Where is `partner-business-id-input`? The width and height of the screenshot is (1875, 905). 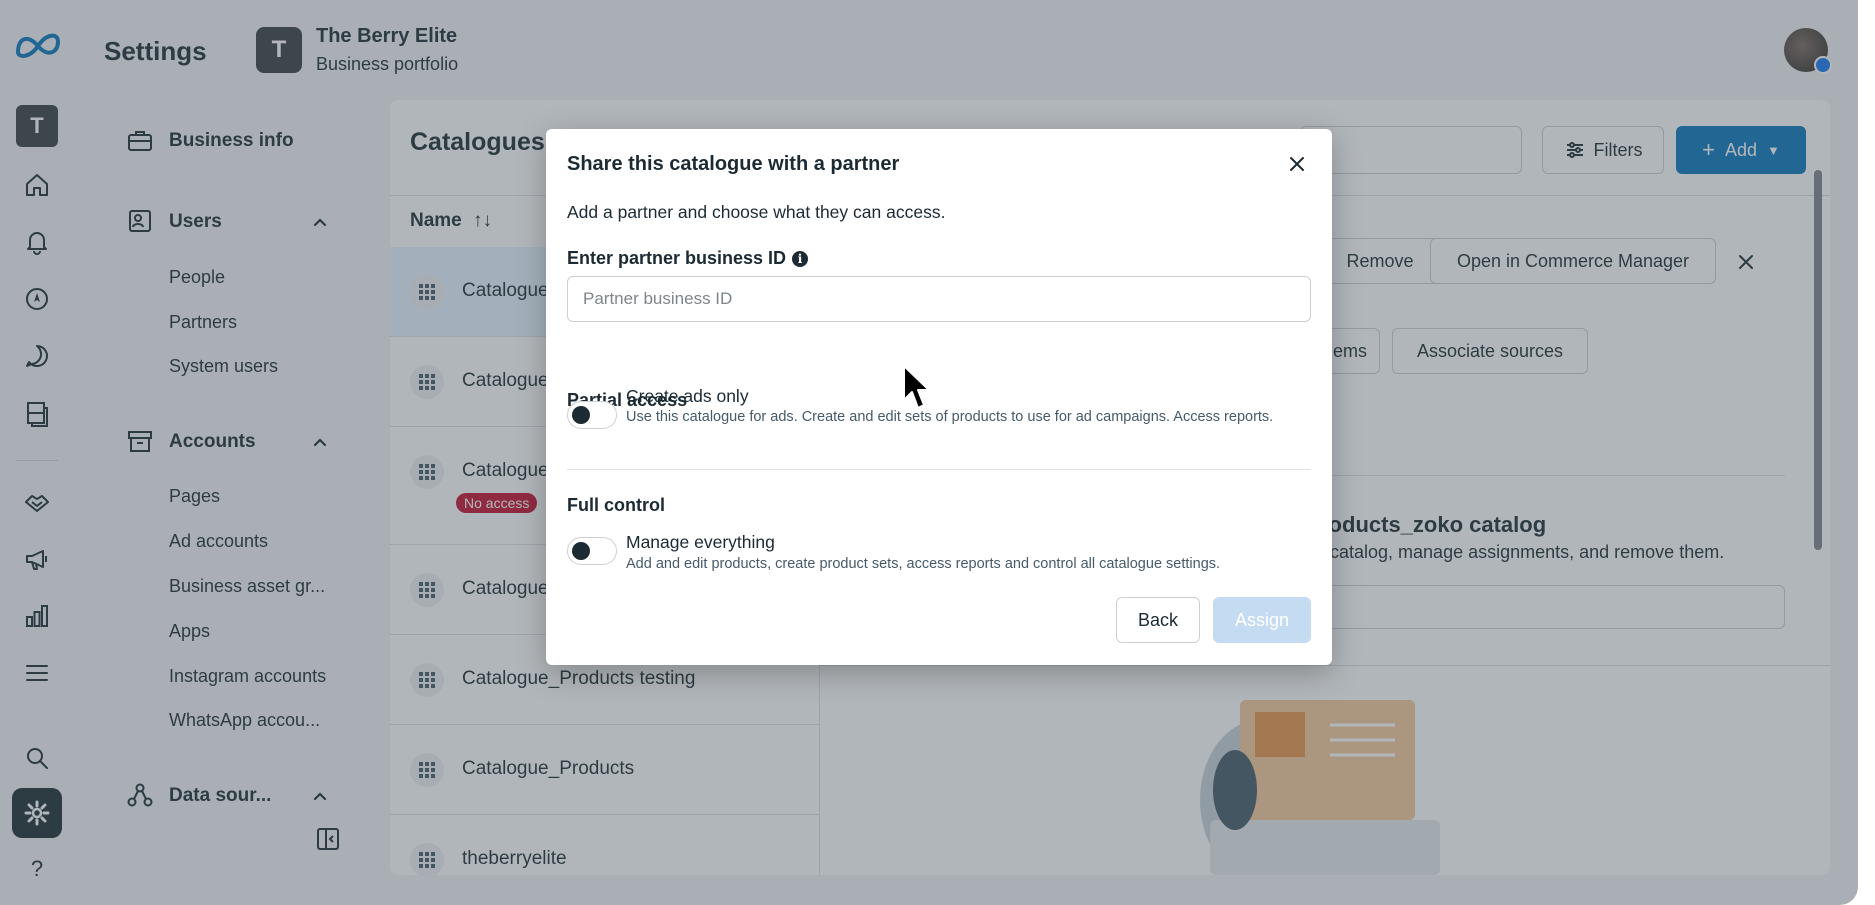
partner-business-id-input is located at coordinates (939, 299).